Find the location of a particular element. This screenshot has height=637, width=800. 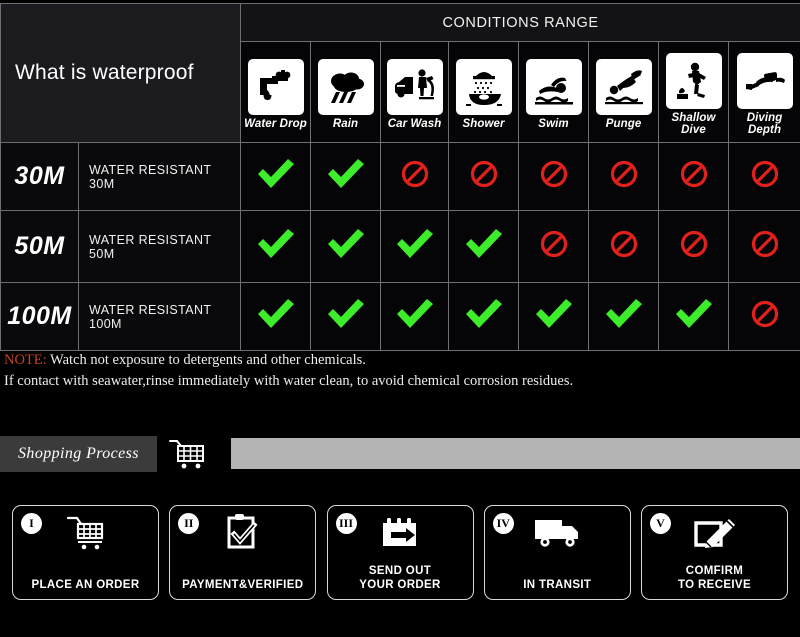

condition-col-swim: Swim is located at coordinates (554, 92).